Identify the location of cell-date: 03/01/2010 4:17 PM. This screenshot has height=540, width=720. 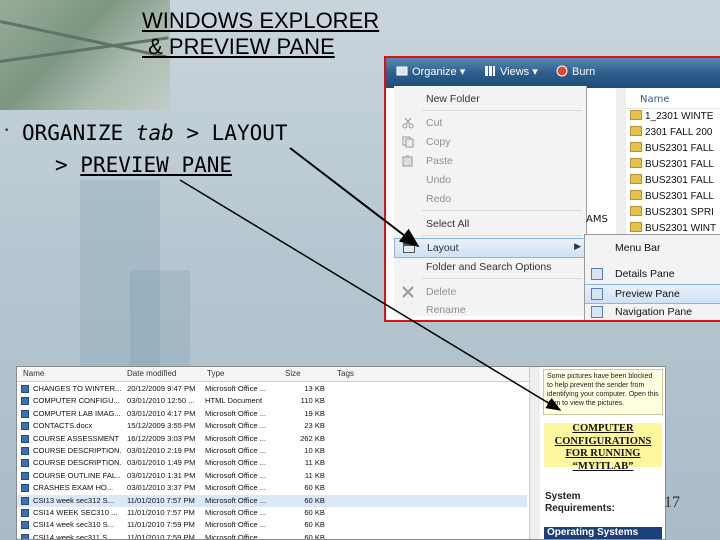
(161, 413).